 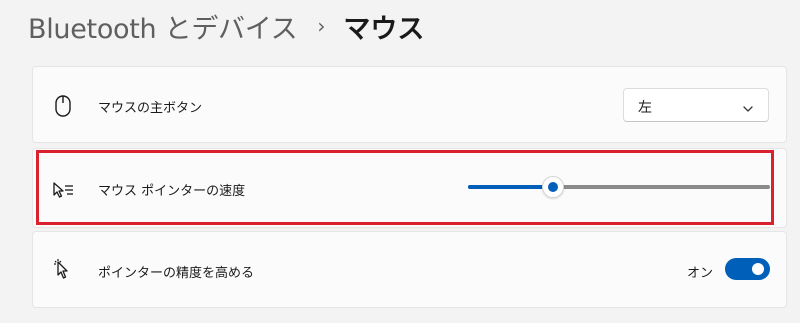 I want to click on pointer-precision-label: ポインターの精度を高める, so click(x=176, y=273).